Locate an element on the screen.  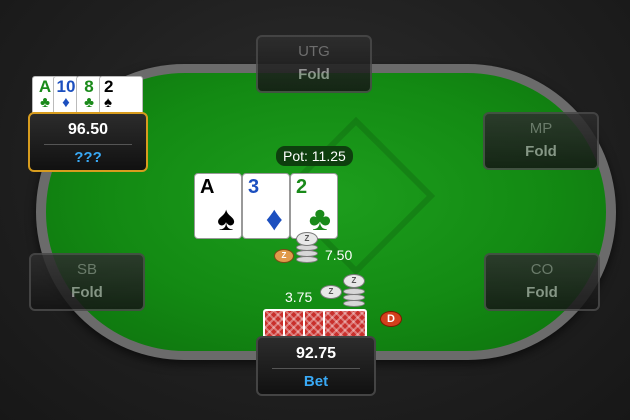
opponent-status: ??? is located at coordinates (88, 157).